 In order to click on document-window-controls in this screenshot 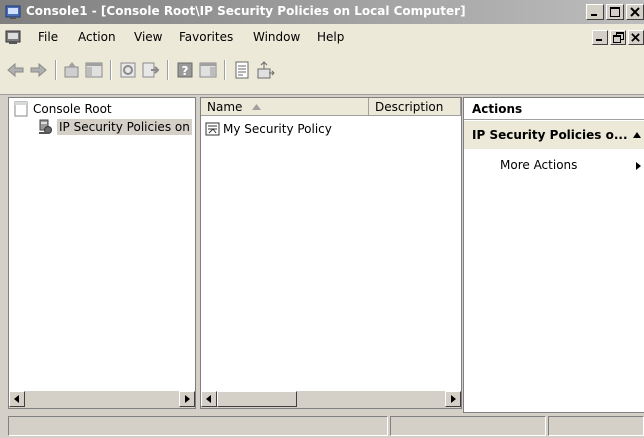, I will do `click(617, 37)`.